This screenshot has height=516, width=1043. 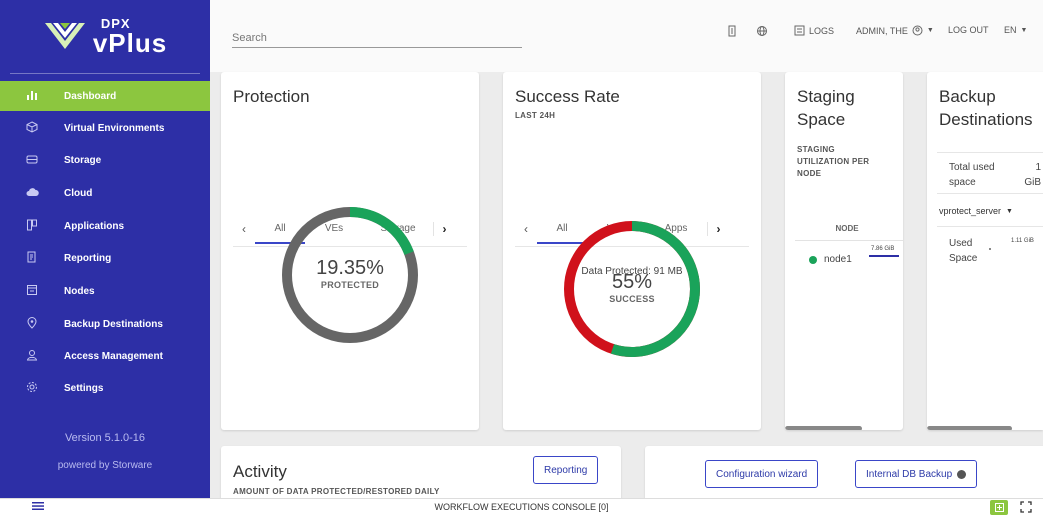 I want to click on user-icon, so click(x=32, y=356).